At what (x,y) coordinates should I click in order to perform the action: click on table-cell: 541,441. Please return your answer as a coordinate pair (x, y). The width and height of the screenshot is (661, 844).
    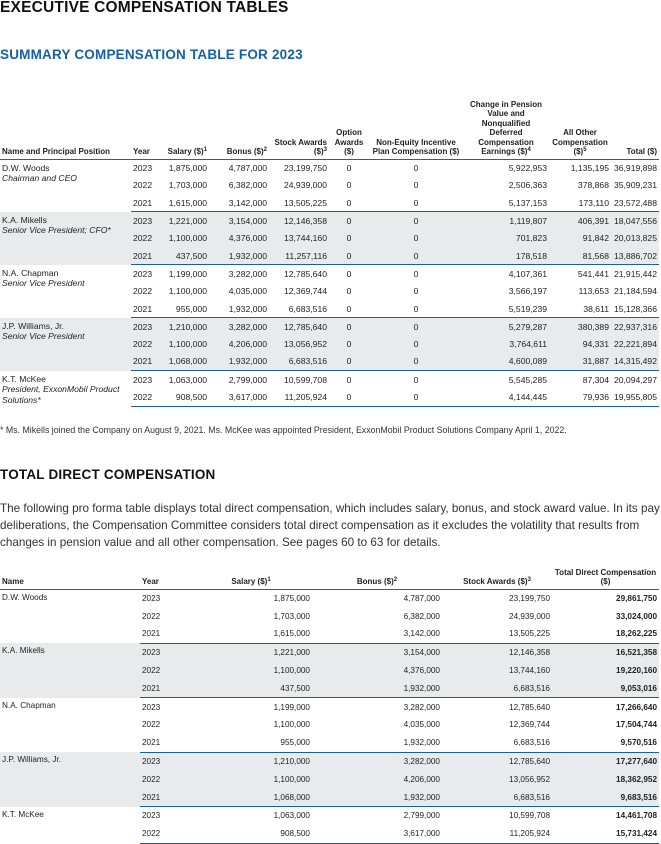
    Looking at the image, I should click on (593, 273).